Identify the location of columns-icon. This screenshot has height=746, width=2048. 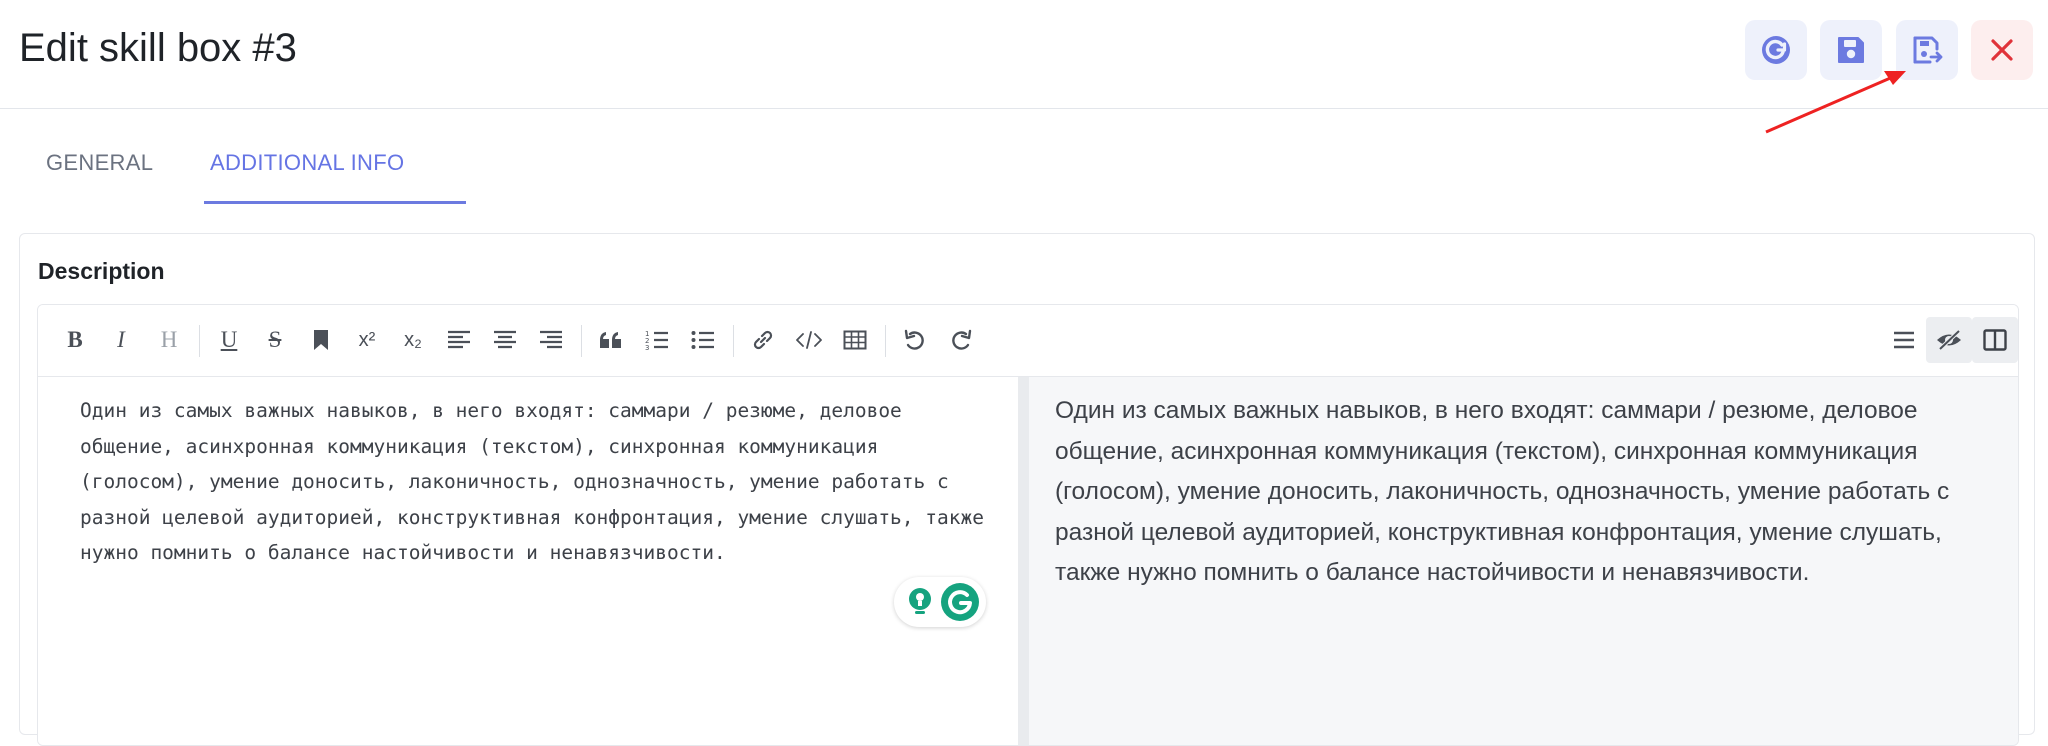
(1995, 340).